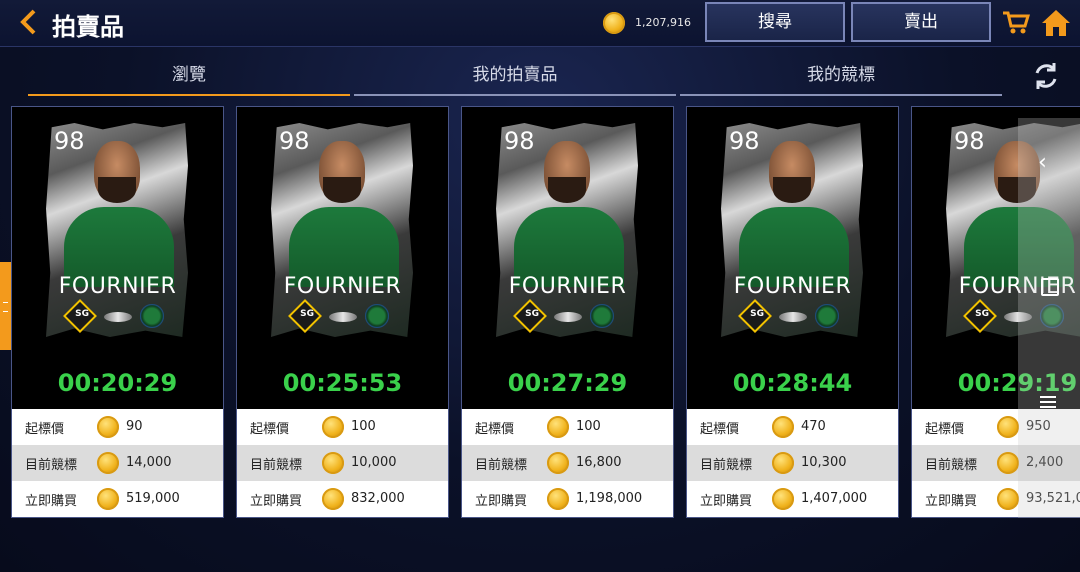 The height and width of the screenshot is (572, 1080). What do you see at coordinates (792, 258) in the screenshot?
I see `player-card-art: 98 FOURNIER SG 00:28:44` at bounding box center [792, 258].